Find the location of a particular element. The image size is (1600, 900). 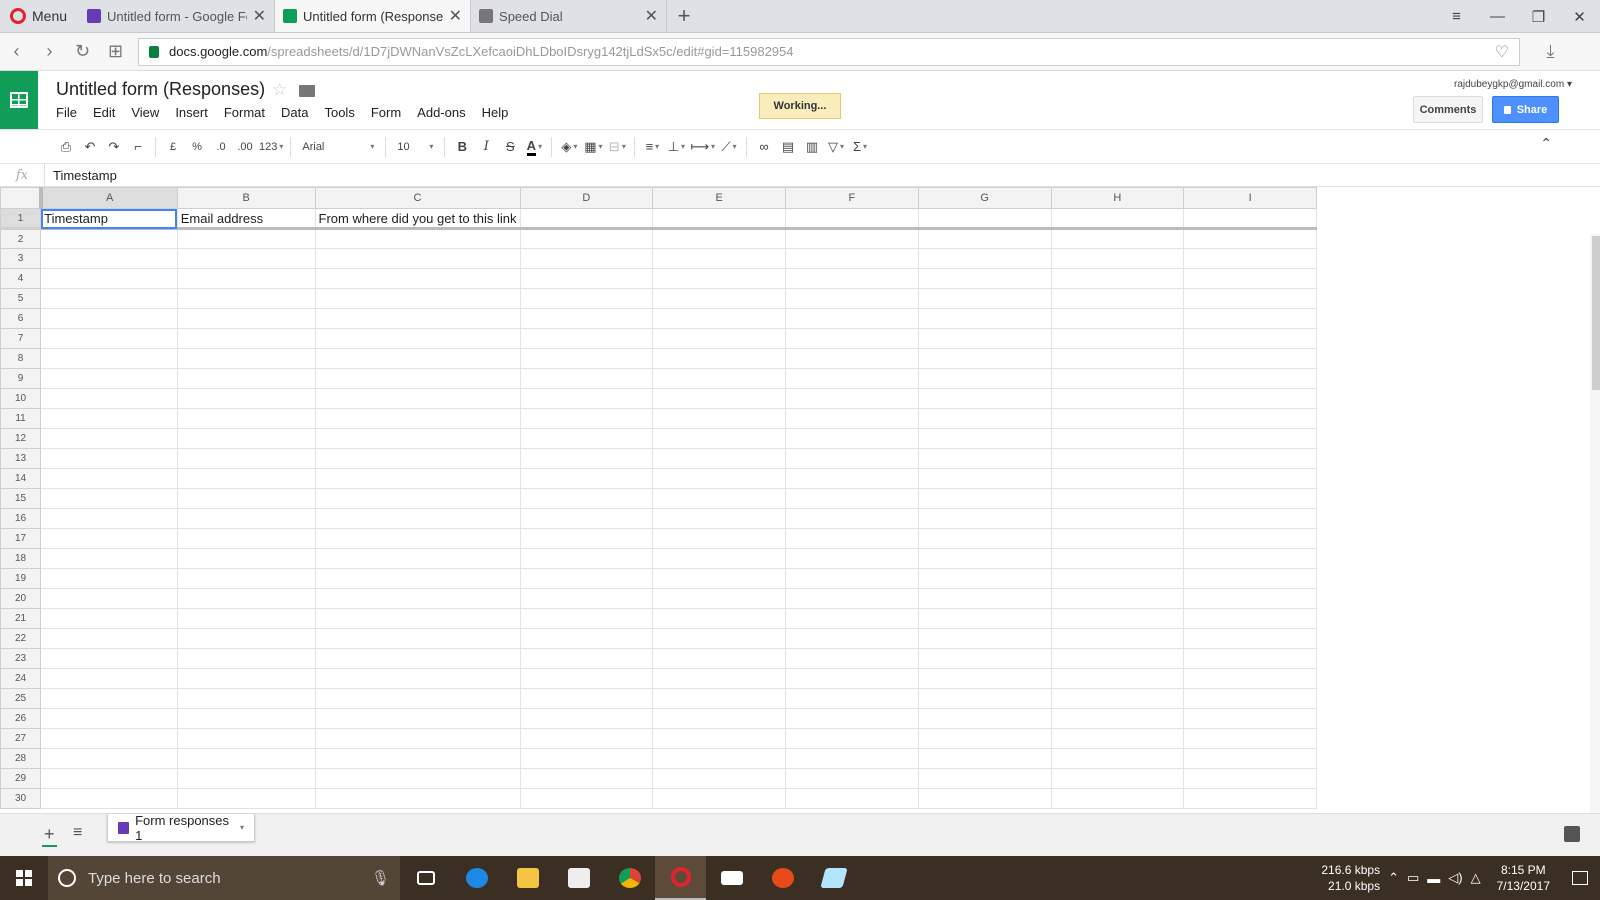

percent-format-button: % is located at coordinates (197, 147).